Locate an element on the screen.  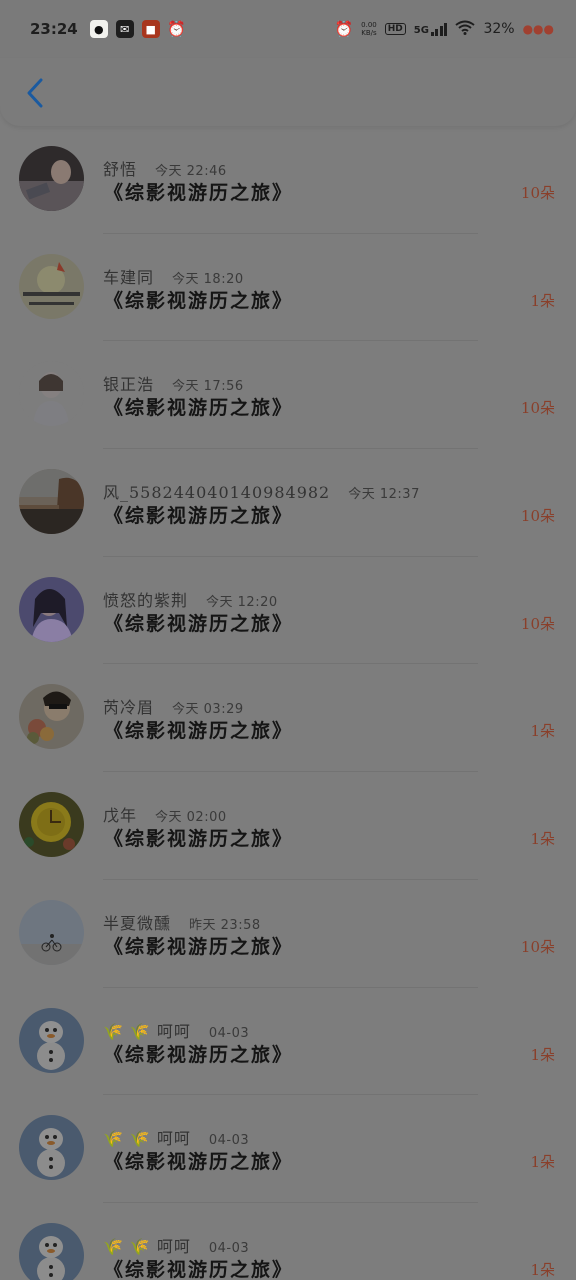
chevron-left-icon is located at coordinates (35, 93).